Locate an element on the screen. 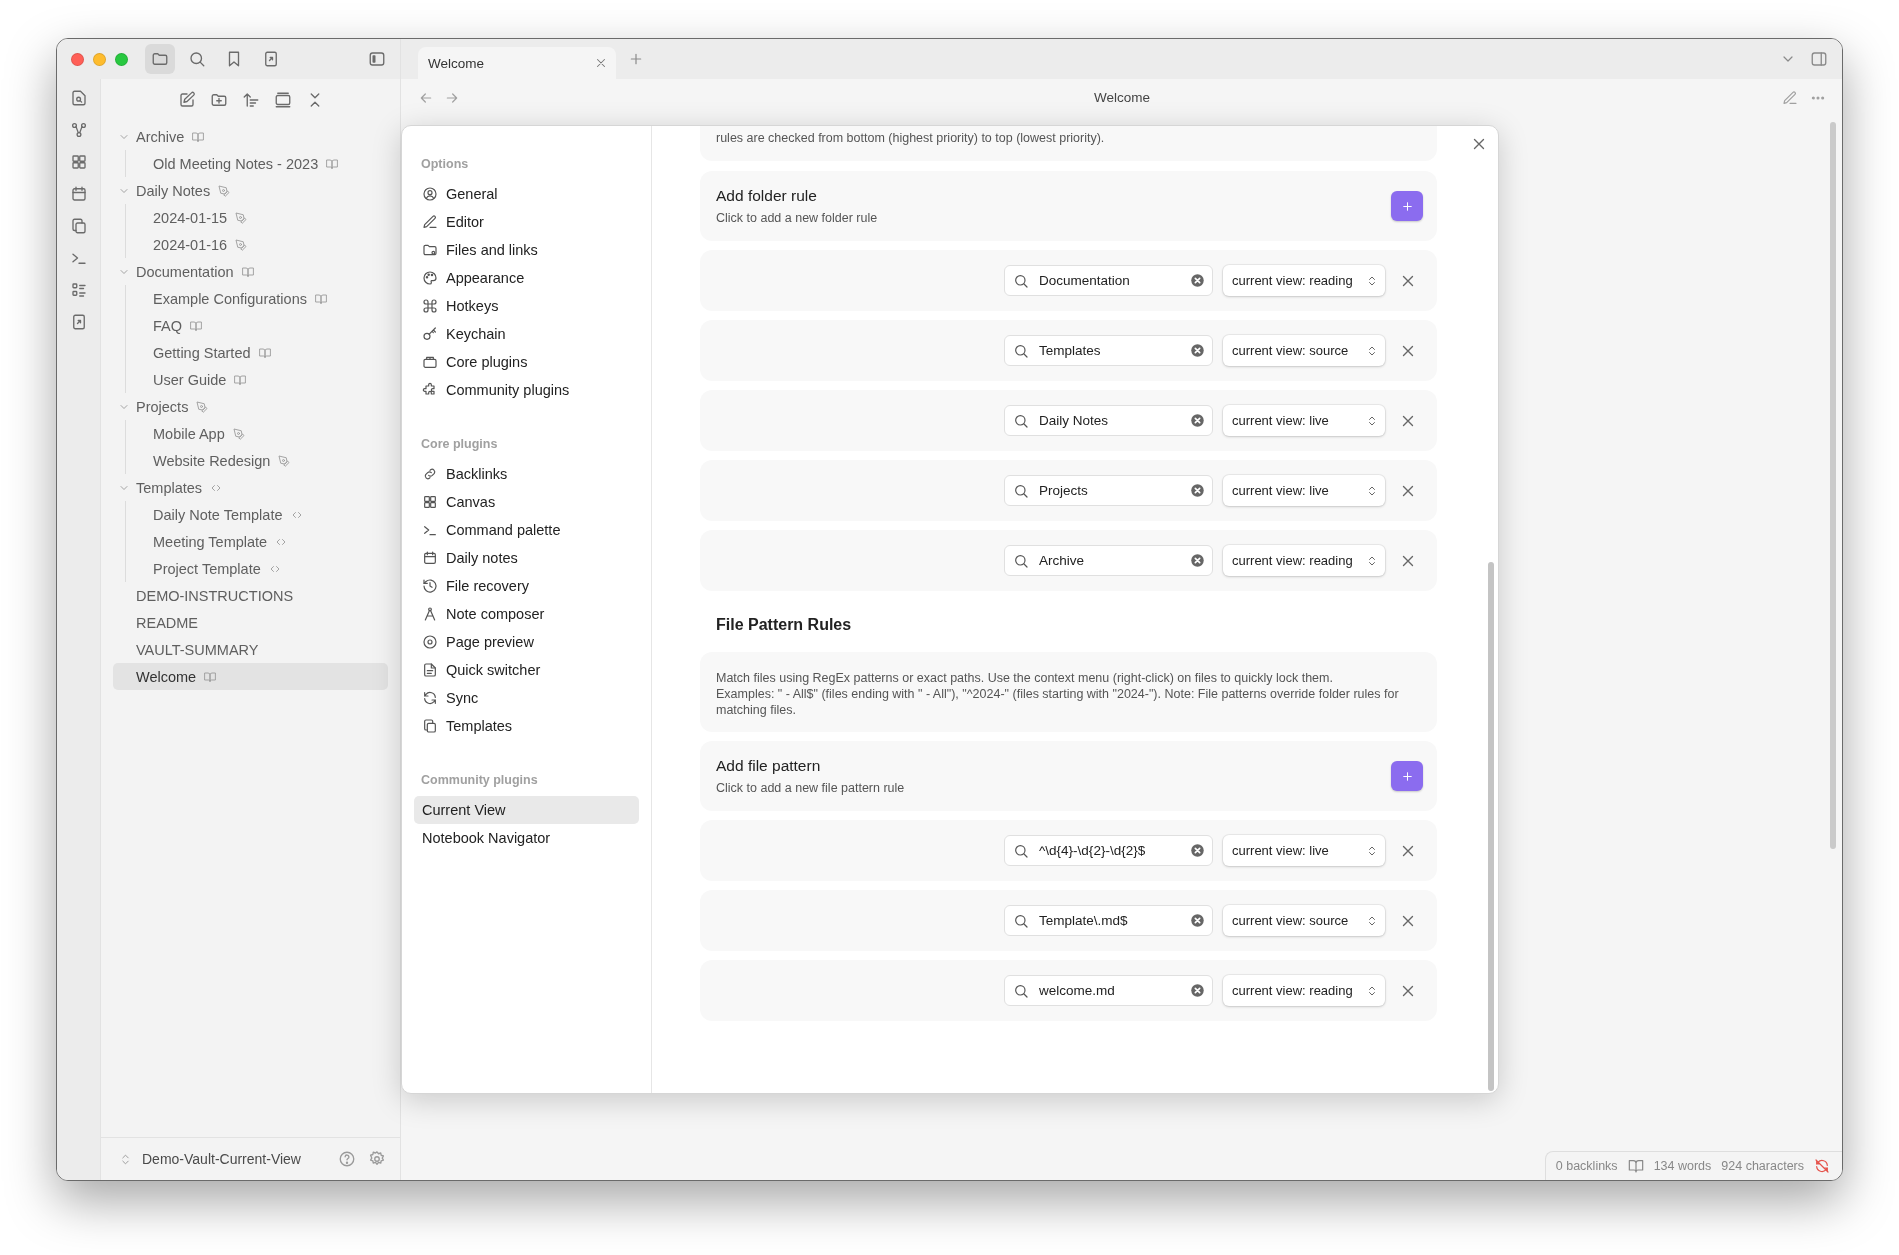 This screenshot has width=1899, height=1255. file-item: Welcome is located at coordinates (250, 676).